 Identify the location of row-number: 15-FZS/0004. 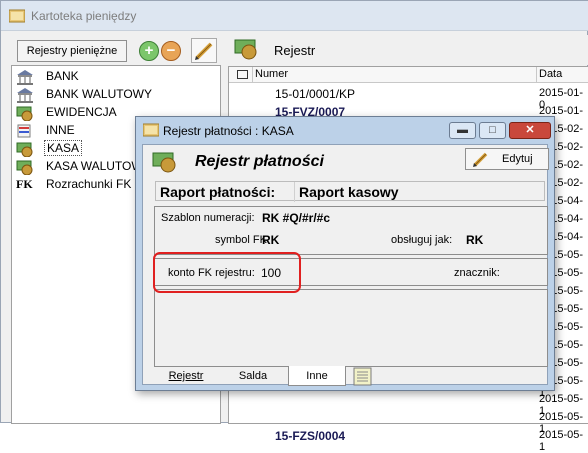
(310, 436).